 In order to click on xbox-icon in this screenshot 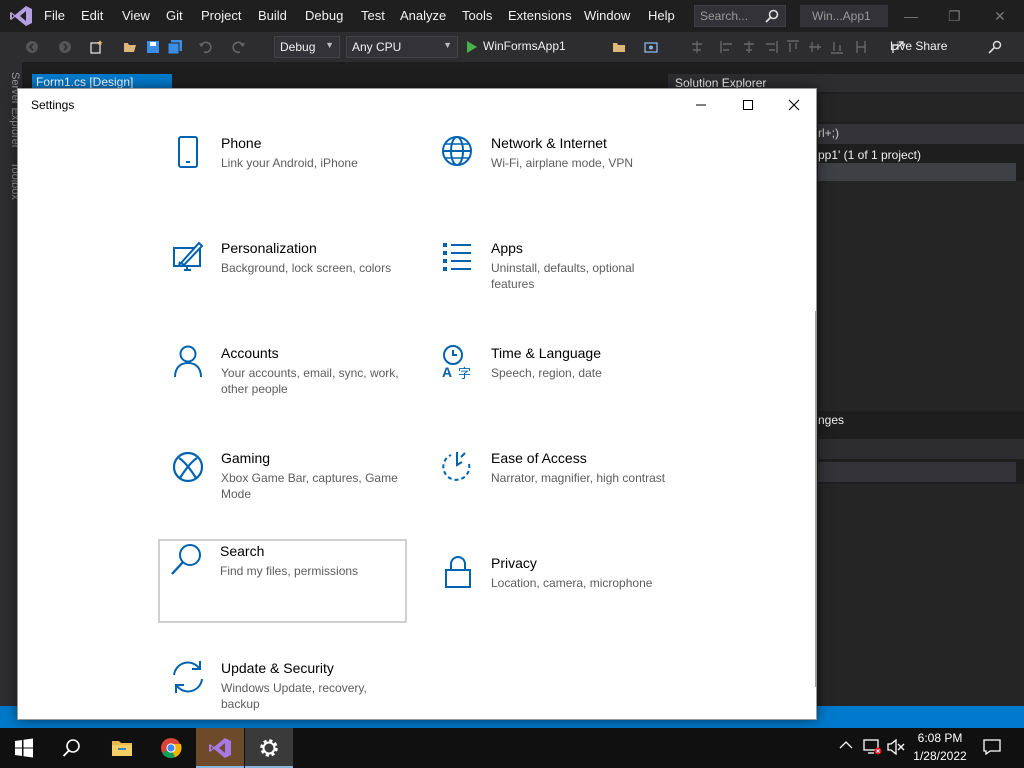, I will do `click(188, 467)`.